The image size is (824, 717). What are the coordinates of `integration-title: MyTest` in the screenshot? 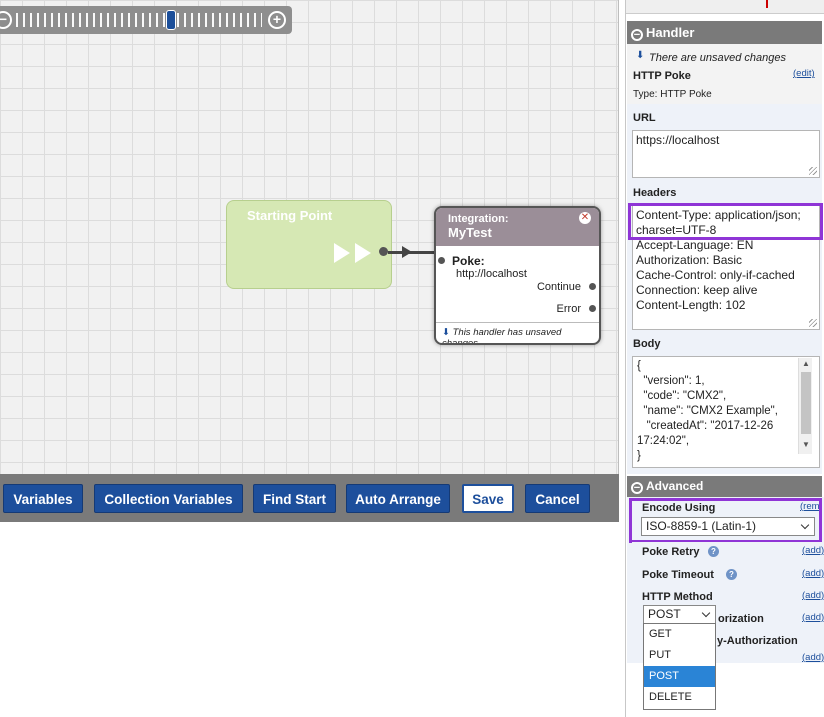 It's located at (470, 232).